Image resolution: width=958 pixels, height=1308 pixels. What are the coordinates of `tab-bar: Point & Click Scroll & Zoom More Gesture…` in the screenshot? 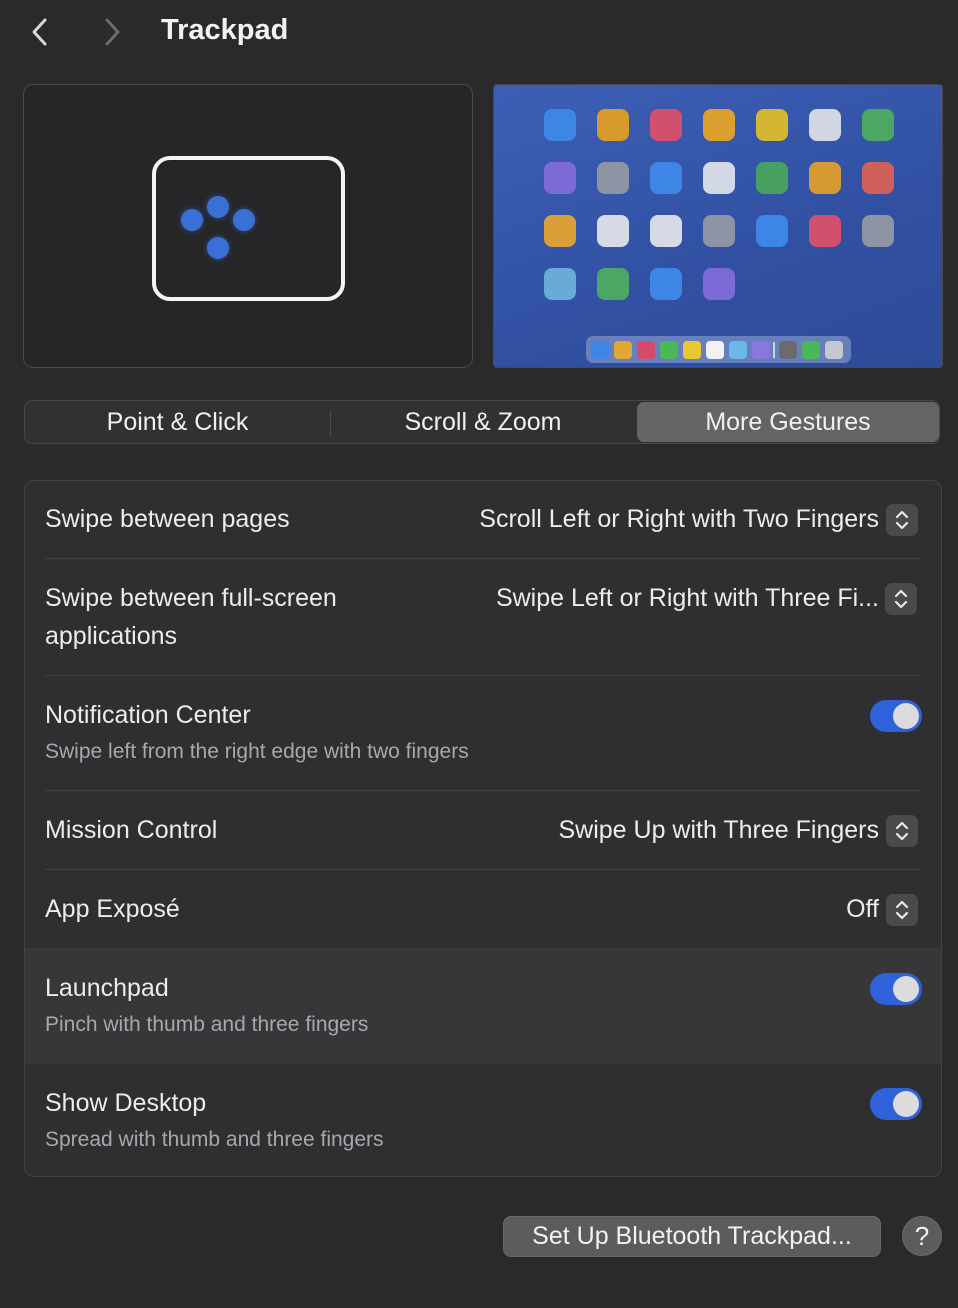 It's located at (482, 422).